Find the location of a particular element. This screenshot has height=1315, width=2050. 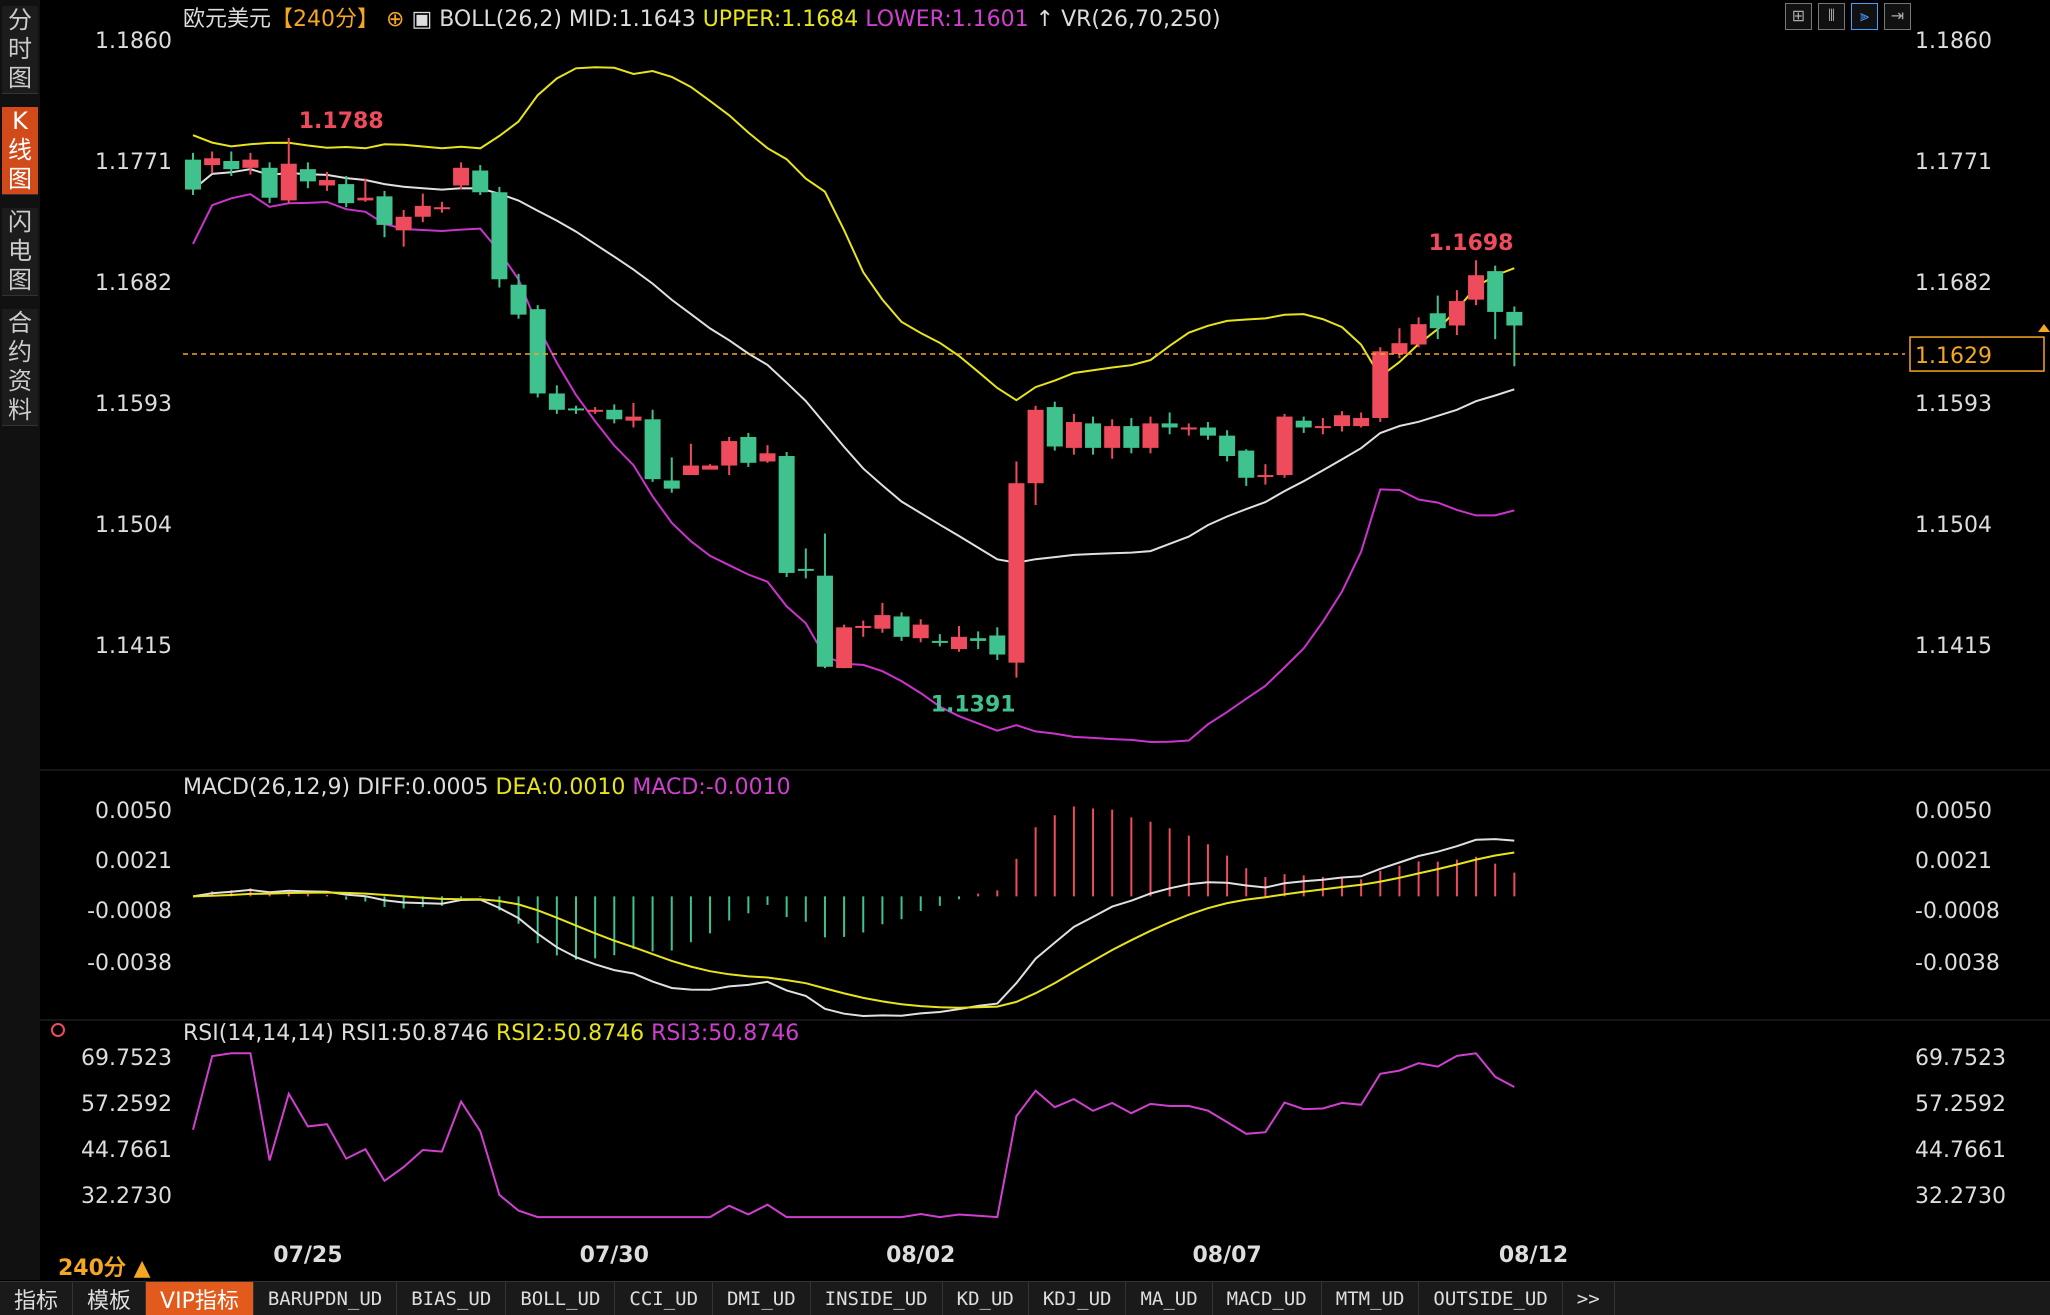

rsi-tick-left: 44.7661 is located at coordinates (126, 1150).